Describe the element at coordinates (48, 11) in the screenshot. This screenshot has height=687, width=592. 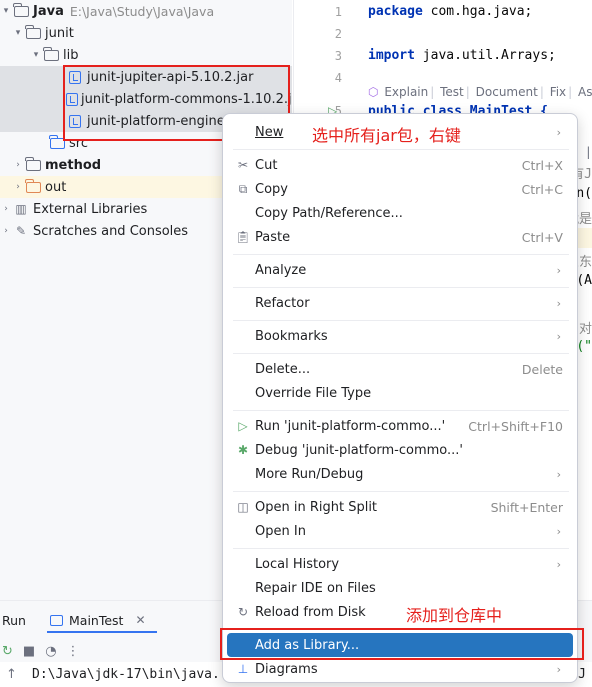
I see `tree-label-java: Java` at that location.